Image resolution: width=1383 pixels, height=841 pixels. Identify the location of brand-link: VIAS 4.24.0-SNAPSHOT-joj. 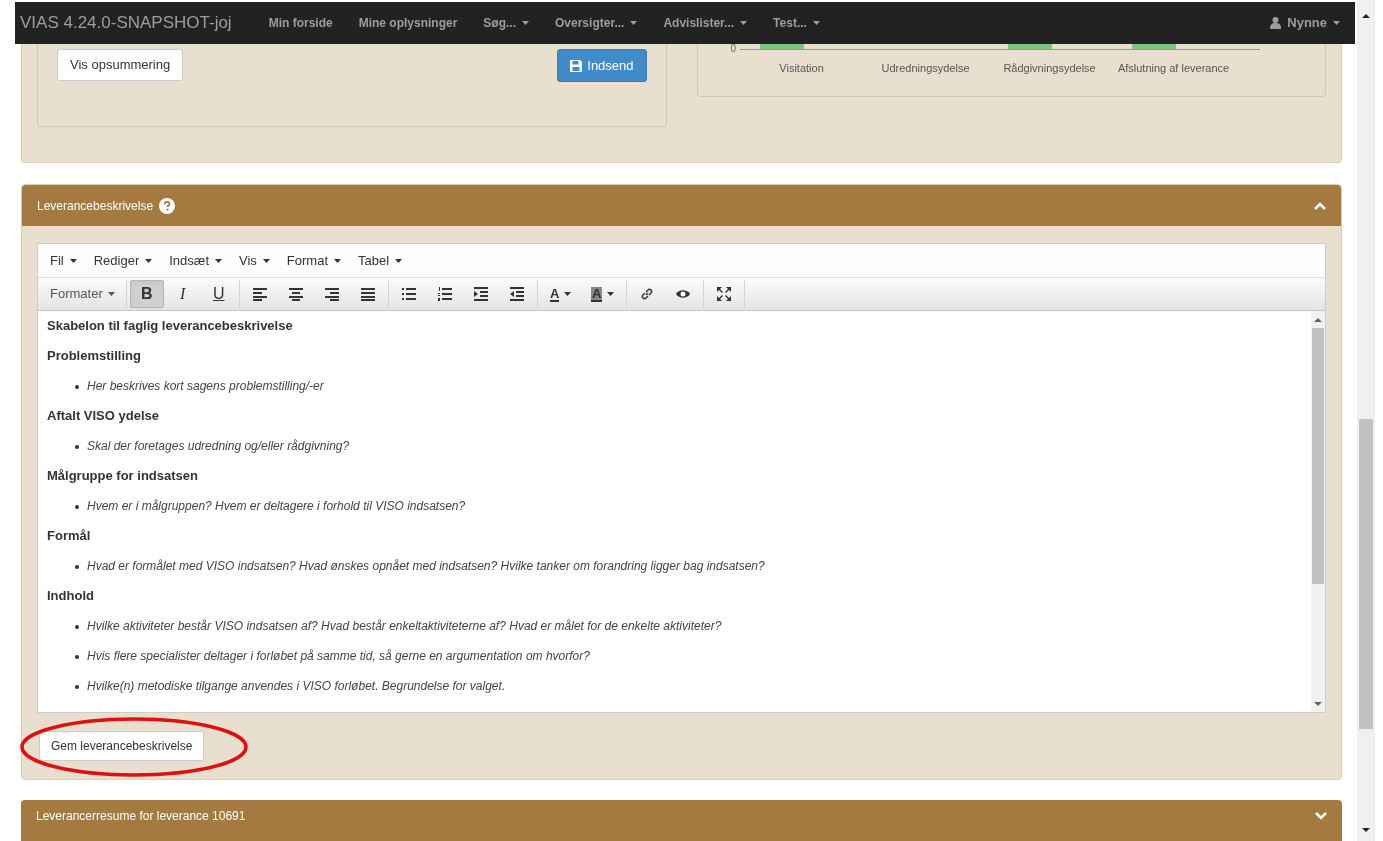
(126, 23).